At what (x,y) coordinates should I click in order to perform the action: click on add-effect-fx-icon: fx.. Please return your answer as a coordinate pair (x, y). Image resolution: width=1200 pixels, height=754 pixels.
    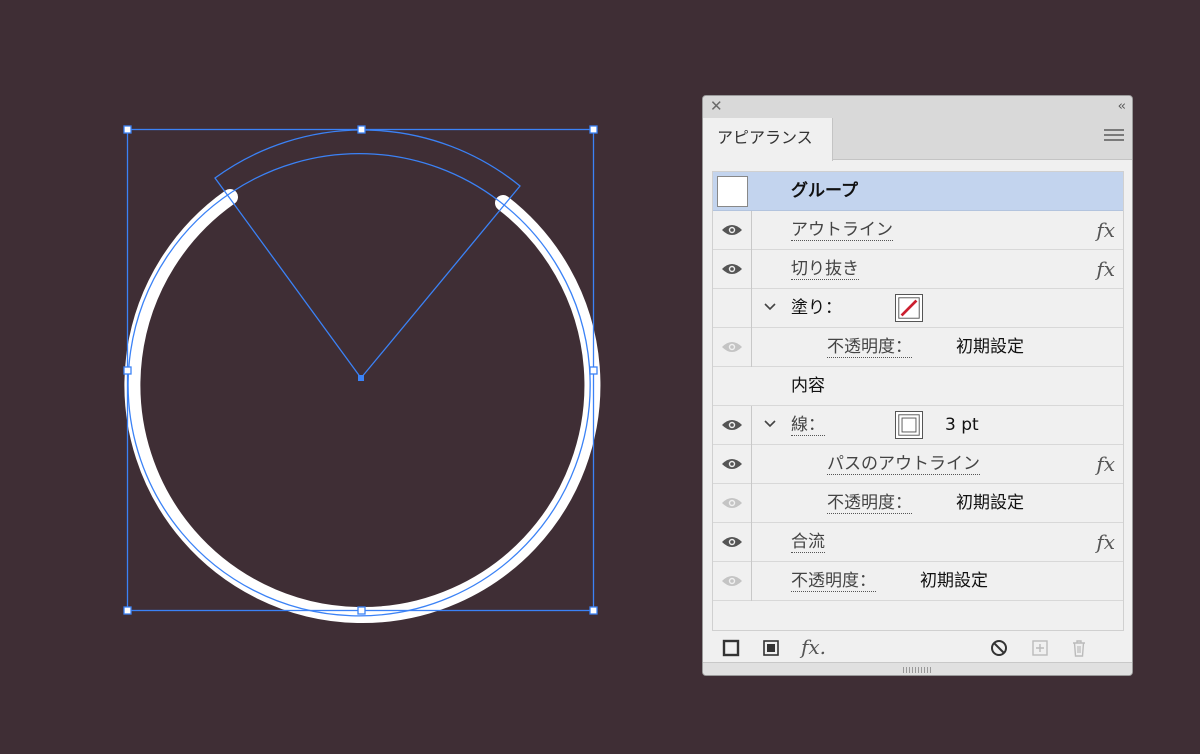
    Looking at the image, I should click on (816, 647).